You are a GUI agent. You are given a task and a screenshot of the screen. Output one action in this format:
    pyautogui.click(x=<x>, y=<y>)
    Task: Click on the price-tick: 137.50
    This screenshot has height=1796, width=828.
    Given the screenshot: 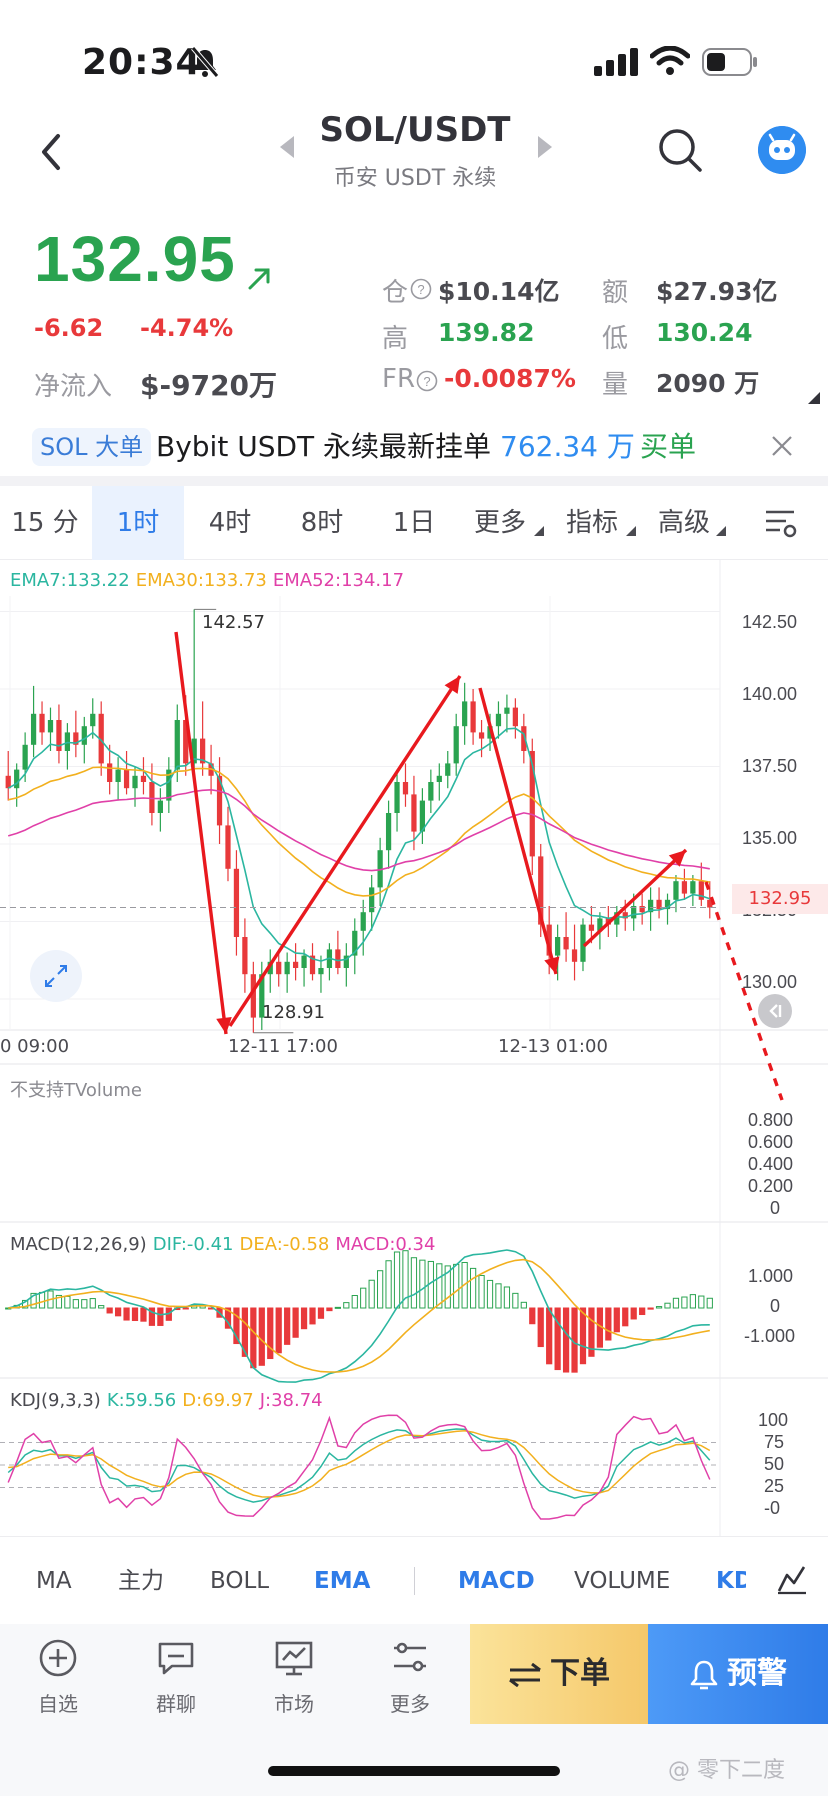 What is the action you would take?
    pyautogui.click(x=770, y=766)
    